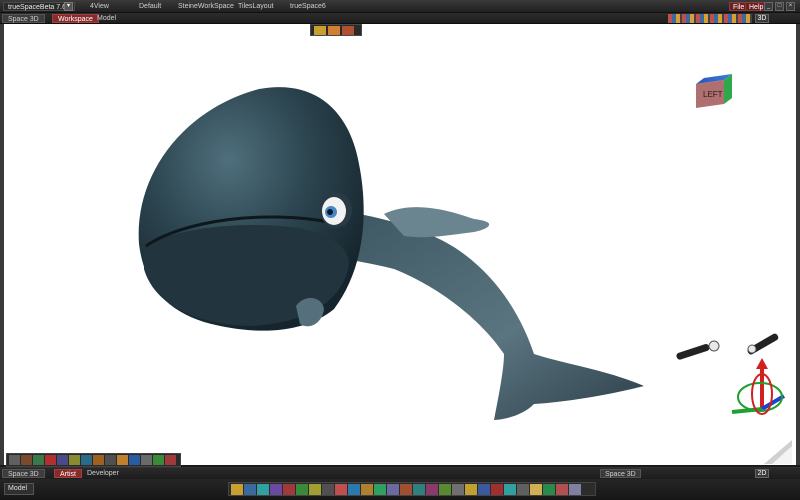  What do you see at coordinates (762, 18) in the screenshot?
I see `mode-3d-button: 3D` at bounding box center [762, 18].